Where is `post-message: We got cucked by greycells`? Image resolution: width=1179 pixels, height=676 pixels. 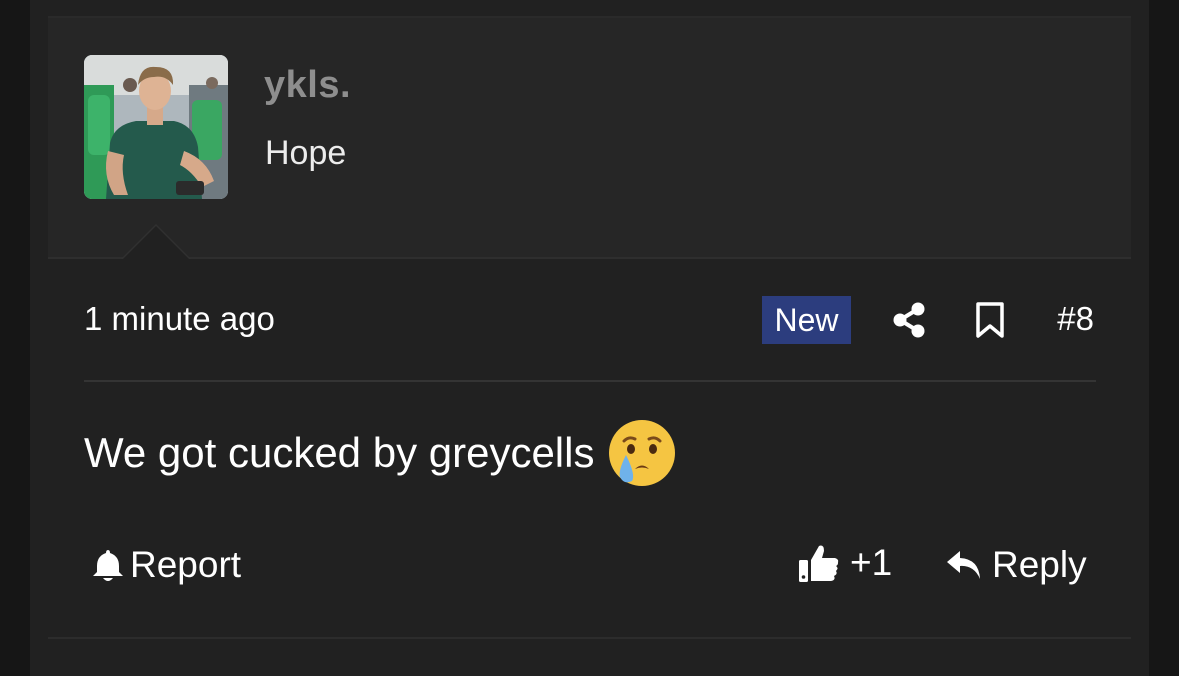 post-message: We got cucked by greycells is located at coordinates (380, 453).